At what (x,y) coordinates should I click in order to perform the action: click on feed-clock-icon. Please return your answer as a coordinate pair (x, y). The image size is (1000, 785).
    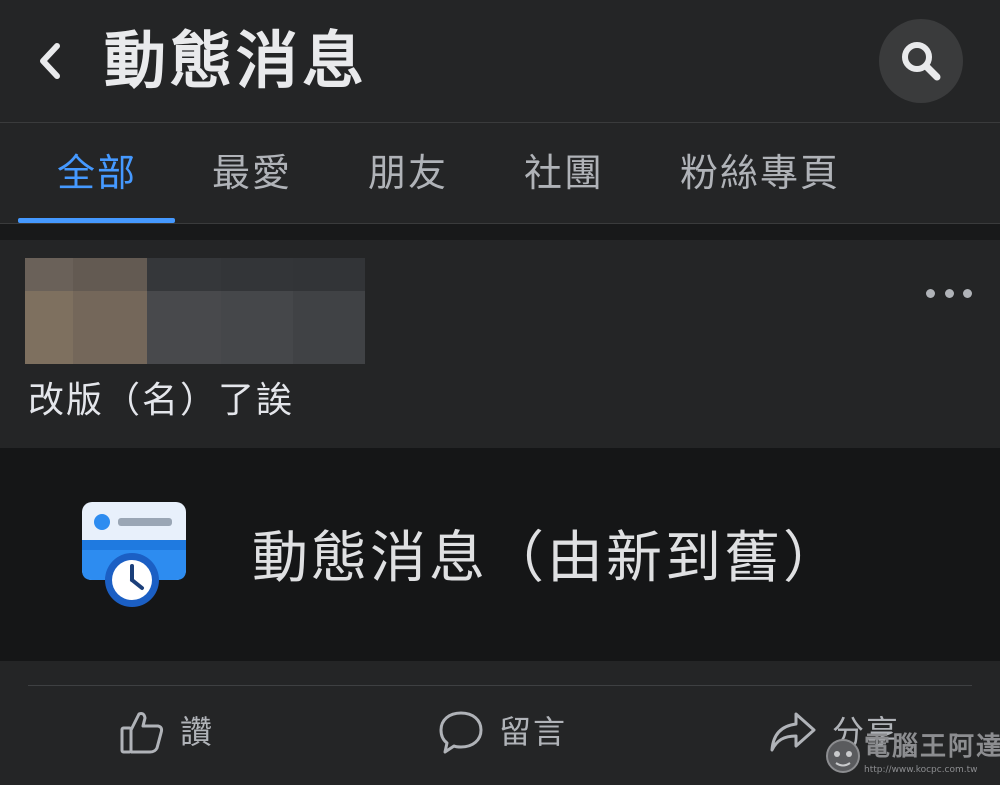
    Looking at the image, I should click on (134, 554).